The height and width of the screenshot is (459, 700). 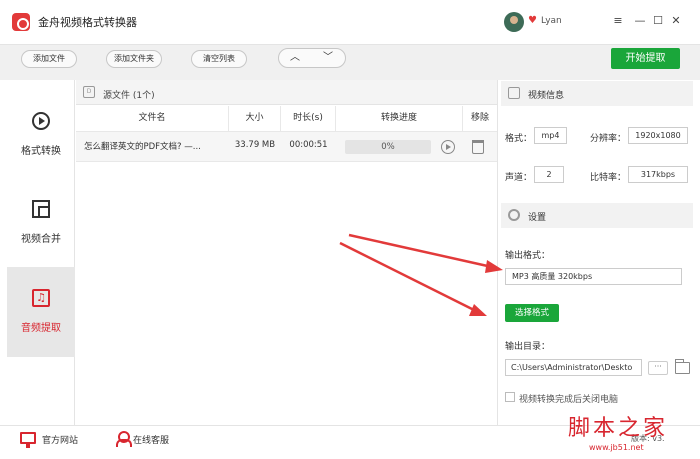 I want to click on person-icon, so click(x=124, y=439).